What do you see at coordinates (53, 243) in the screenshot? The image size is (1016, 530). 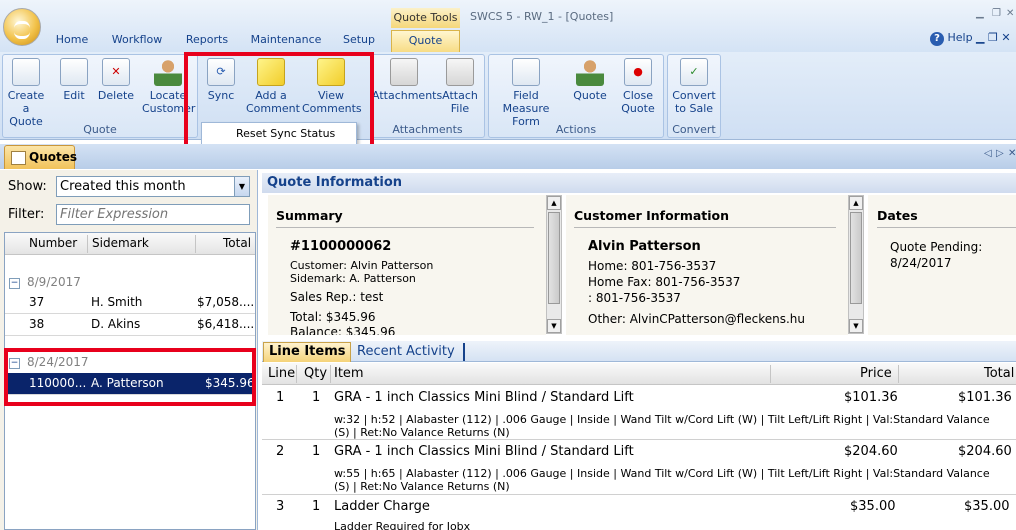 I see `column-number: Number` at bounding box center [53, 243].